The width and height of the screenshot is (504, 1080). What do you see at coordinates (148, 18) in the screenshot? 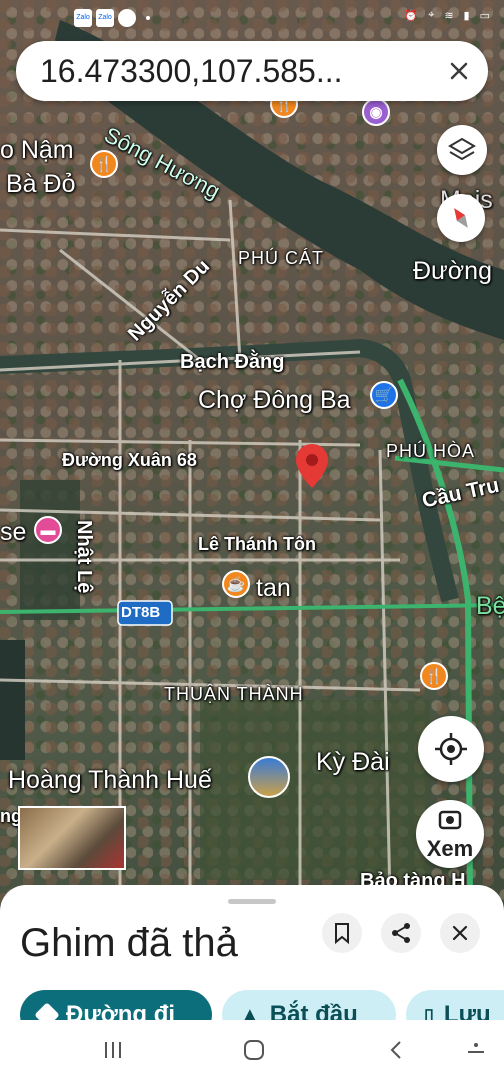
I see `dot-icon` at bounding box center [148, 18].